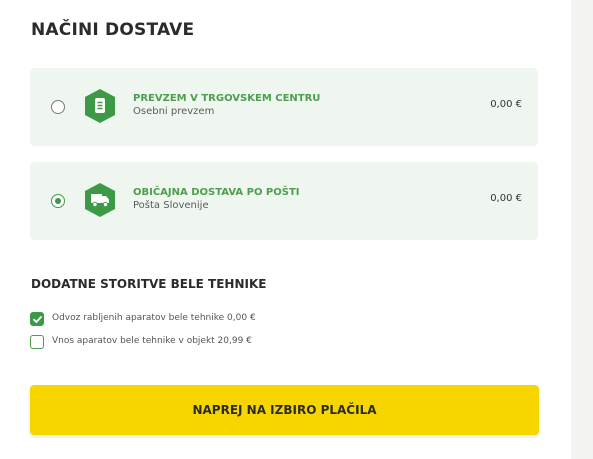  Describe the element at coordinates (113, 30) in the screenshot. I see `page-title: NAČINI DOSTAVE` at that location.